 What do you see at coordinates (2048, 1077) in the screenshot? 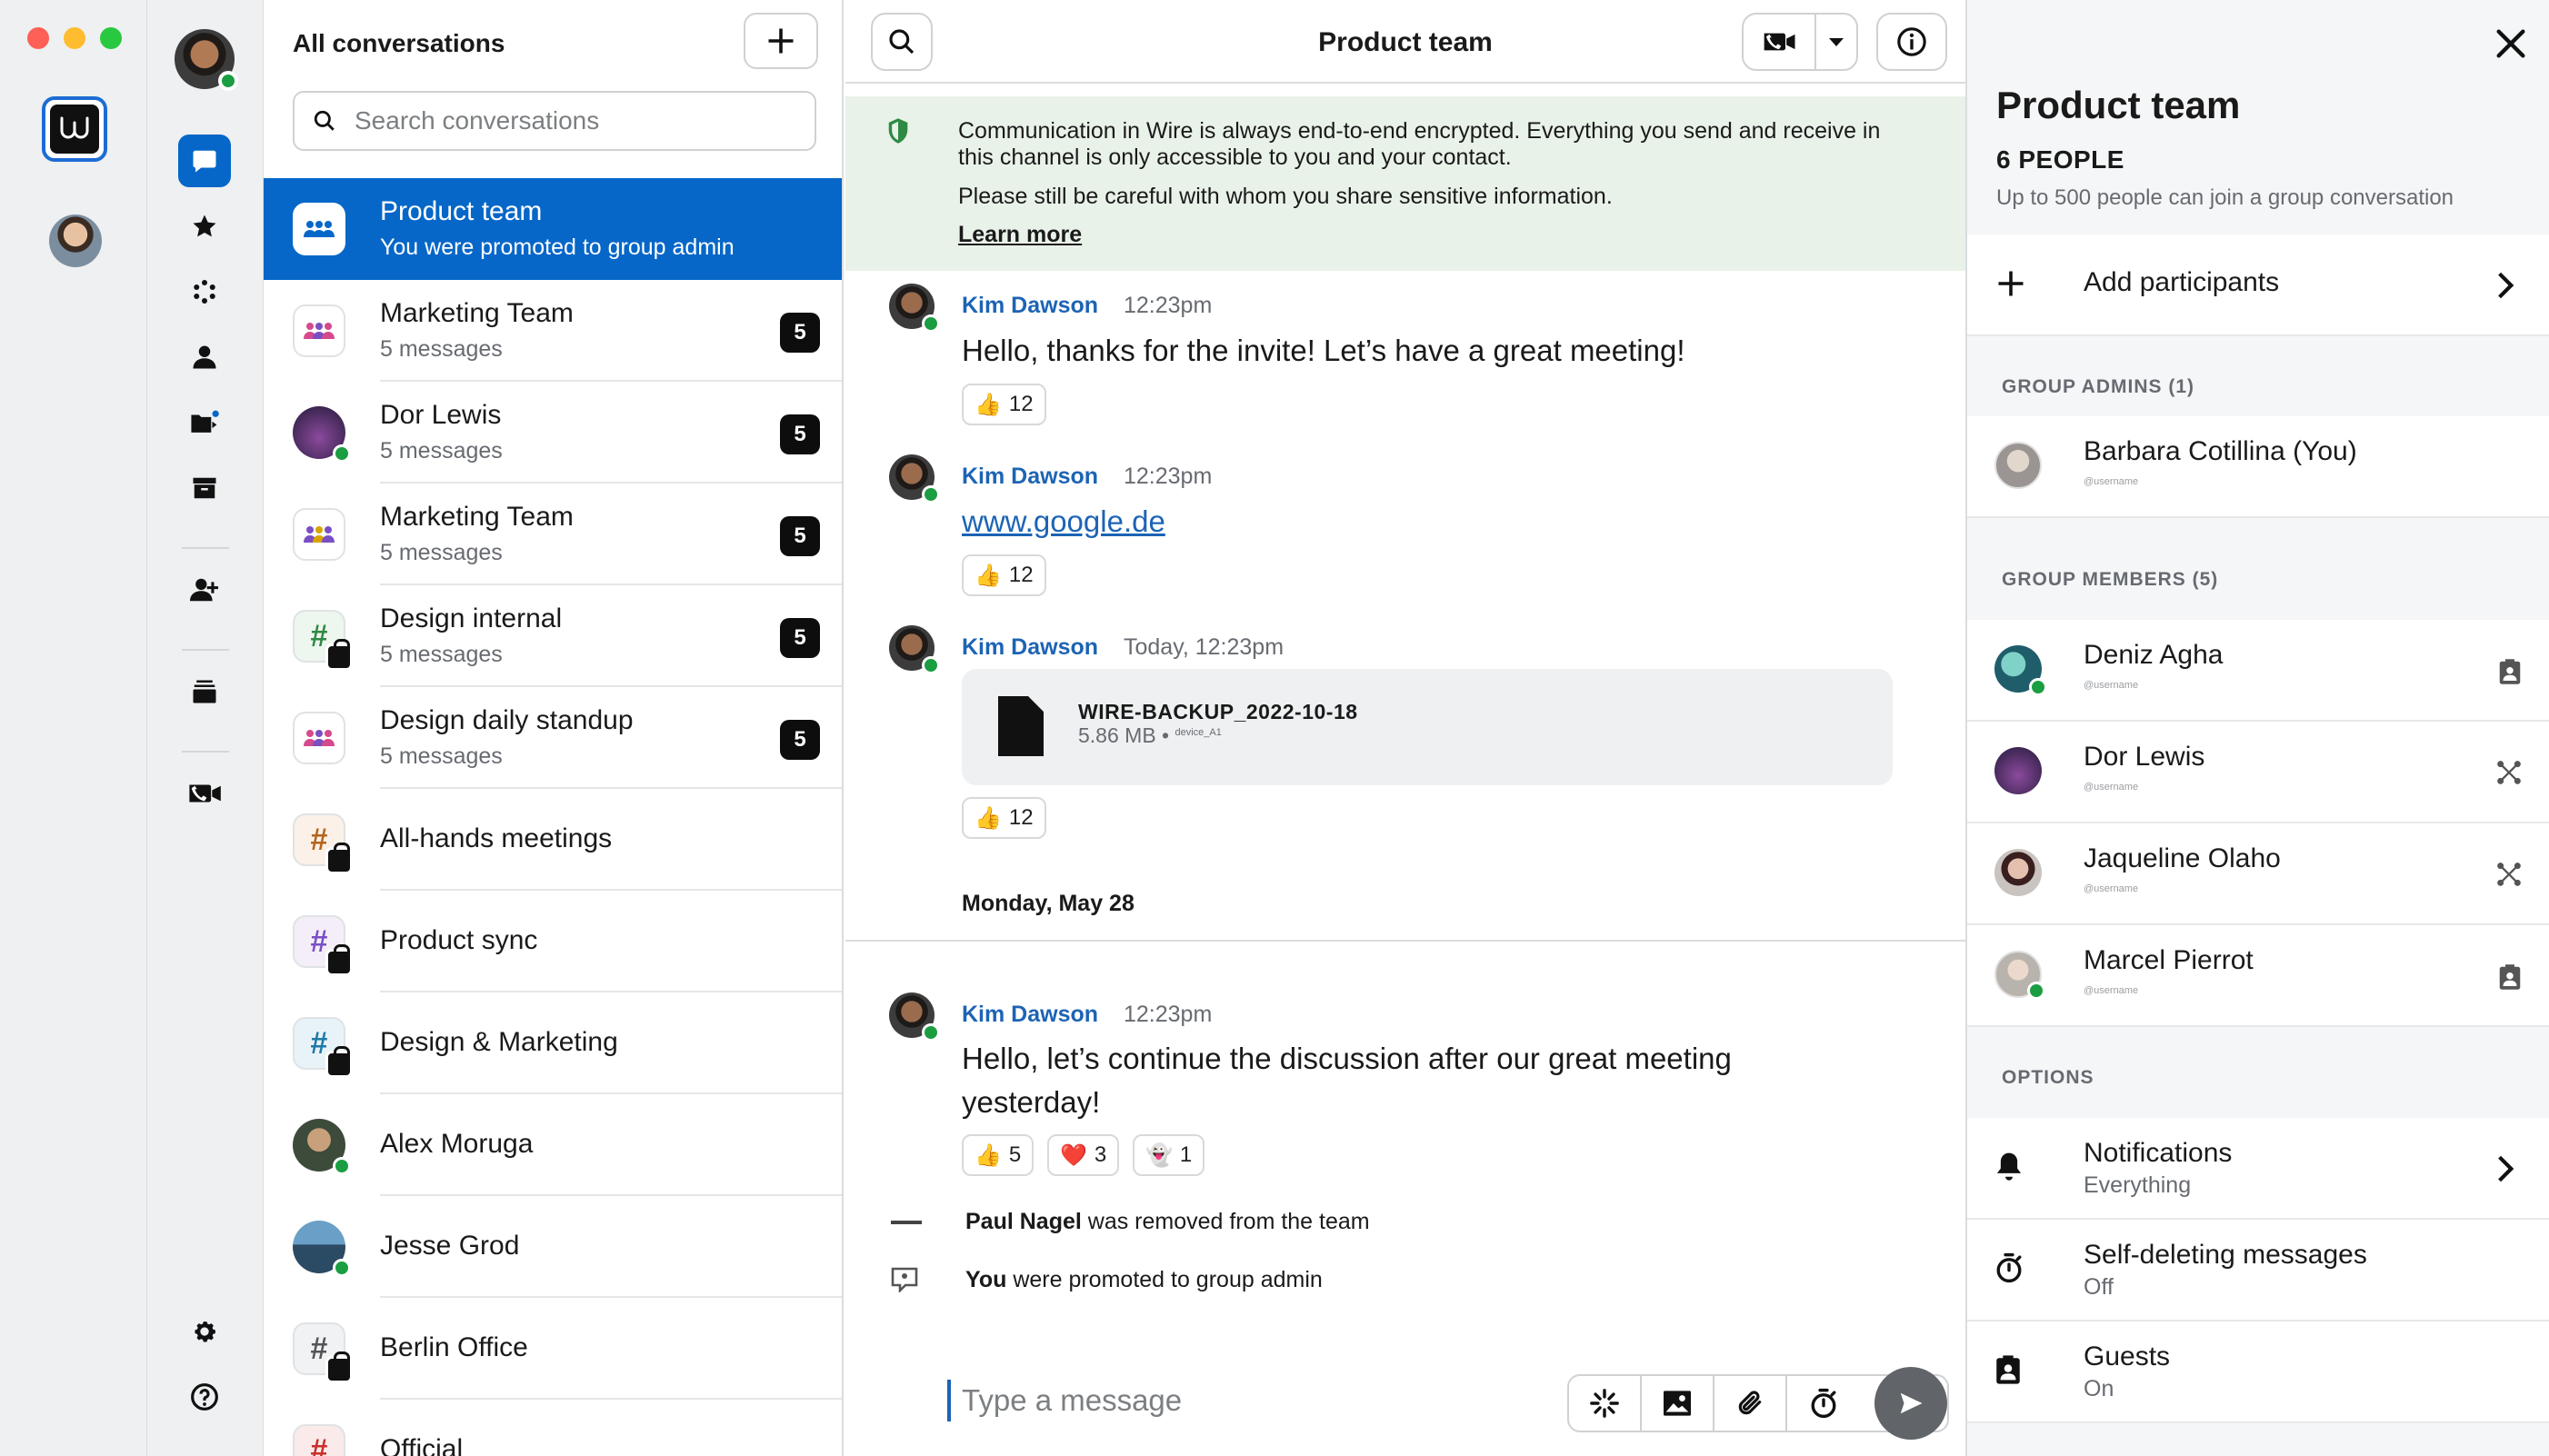
I see `options-header: OPTIONS` at bounding box center [2048, 1077].